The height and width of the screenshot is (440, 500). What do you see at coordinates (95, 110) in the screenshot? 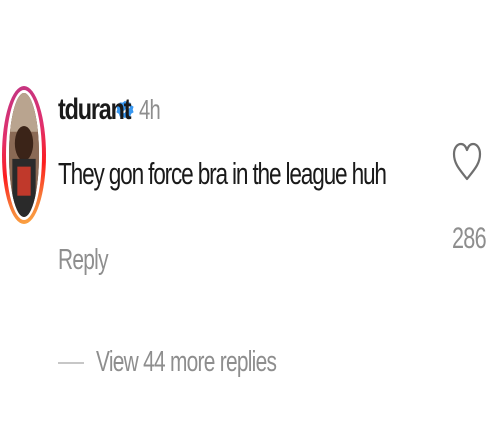
I see `username: tdurant` at bounding box center [95, 110].